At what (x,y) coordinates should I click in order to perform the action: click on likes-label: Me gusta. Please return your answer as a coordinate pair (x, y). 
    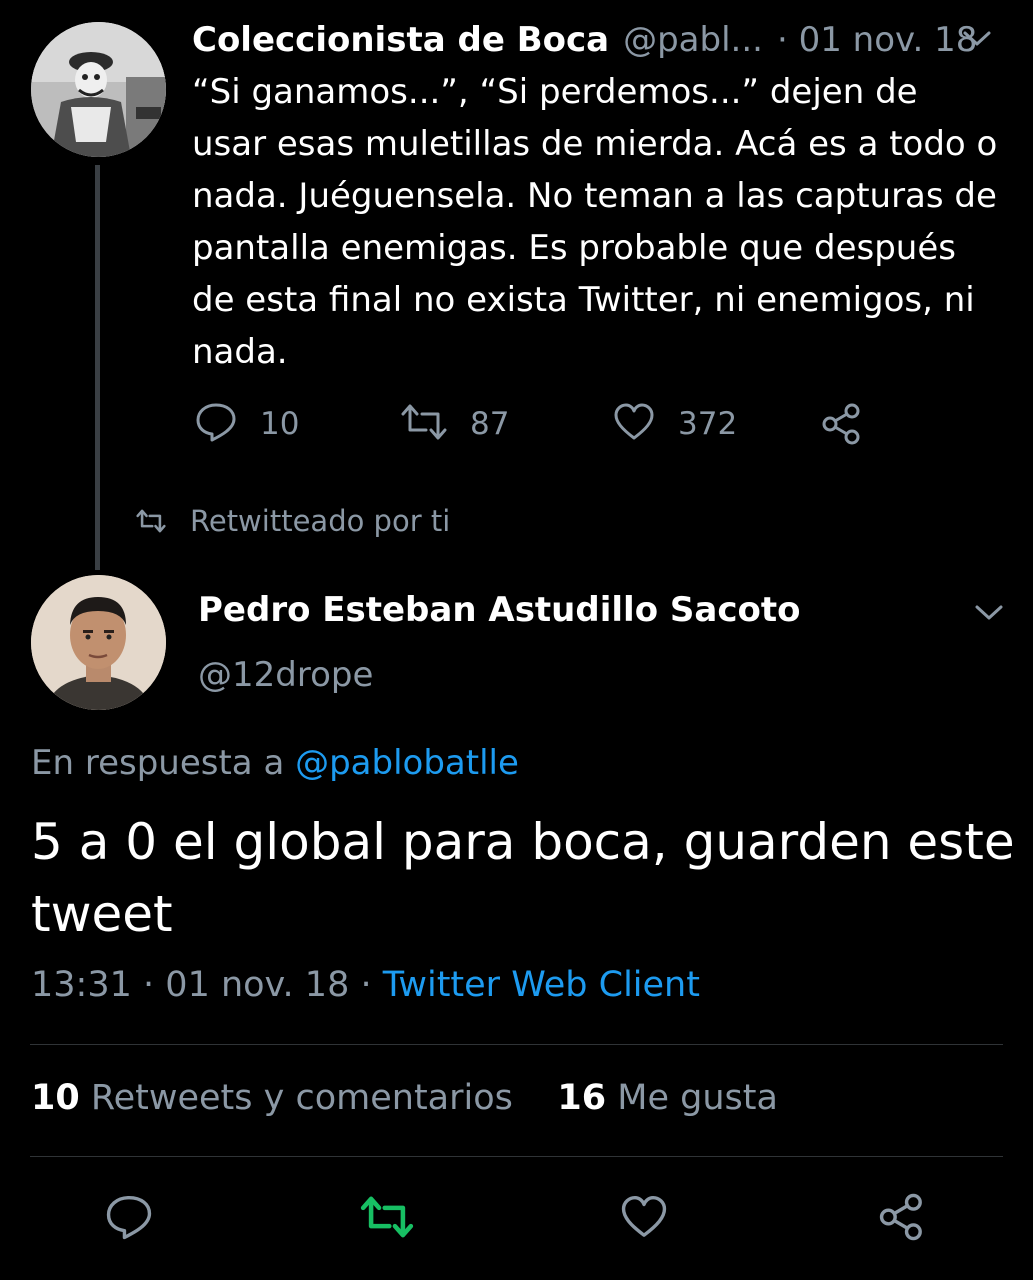
    Looking at the image, I should click on (697, 1098).